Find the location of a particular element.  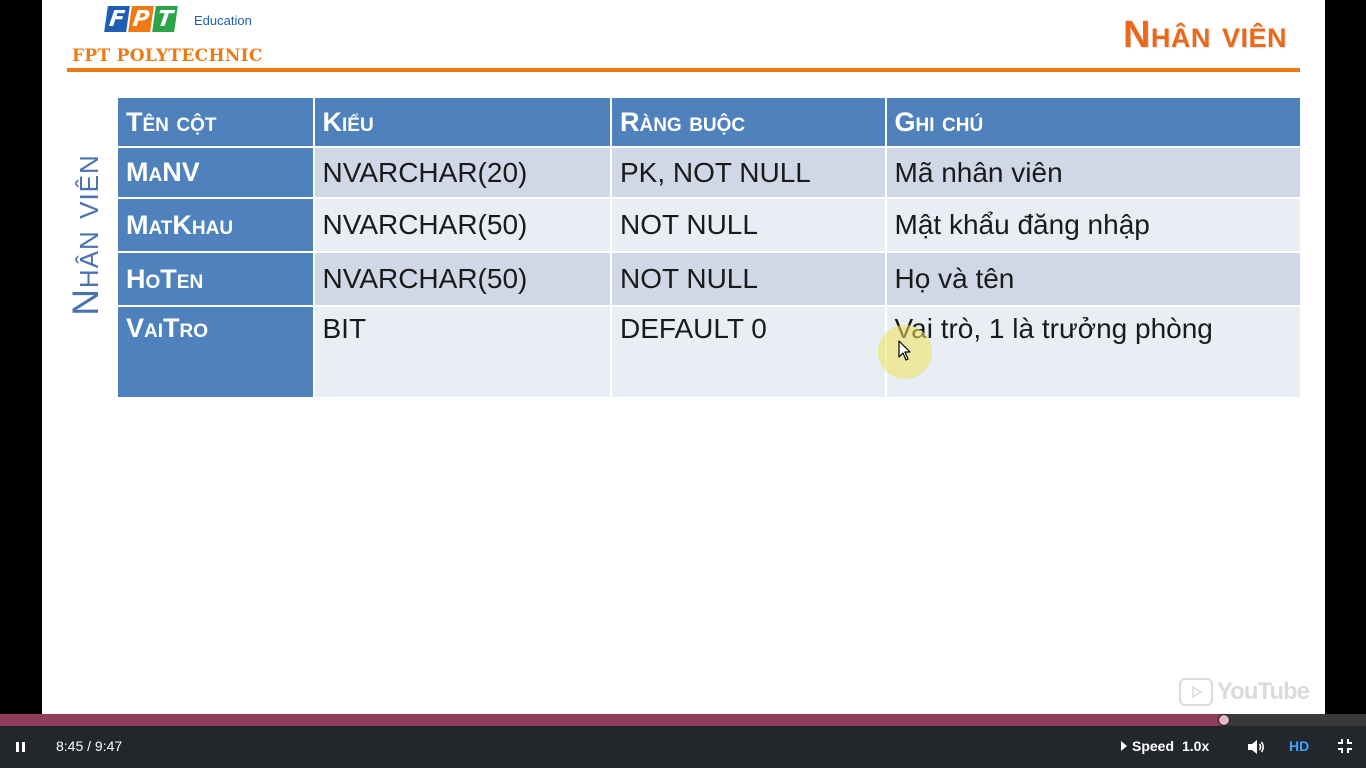

side-label-text: Nhân viên is located at coordinates (86, 235).